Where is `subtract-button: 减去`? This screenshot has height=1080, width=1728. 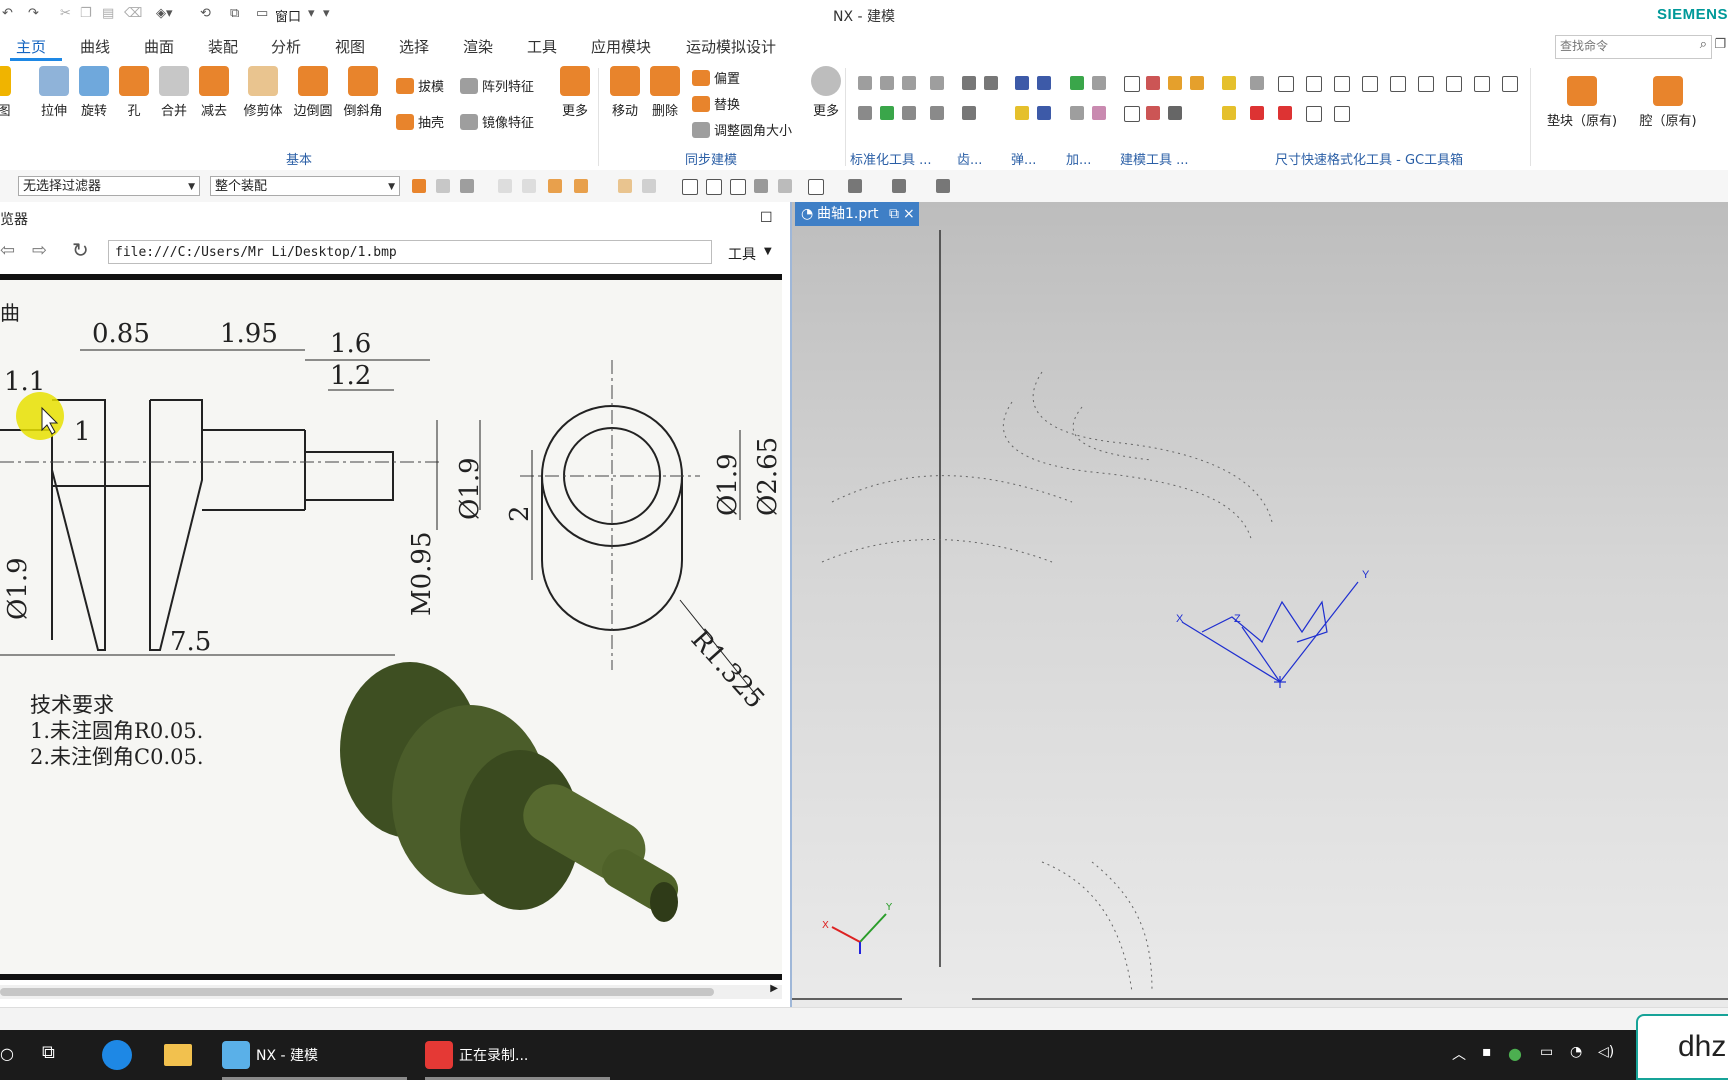 subtract-button: 减去 is located at coordinates (214, 92).